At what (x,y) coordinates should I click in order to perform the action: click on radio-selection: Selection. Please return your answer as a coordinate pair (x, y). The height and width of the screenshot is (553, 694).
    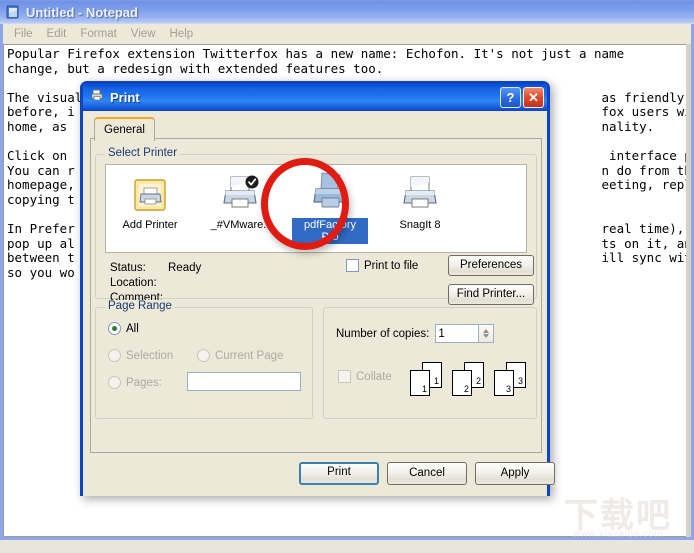
    Looking at the image, I should click on (140, 355).